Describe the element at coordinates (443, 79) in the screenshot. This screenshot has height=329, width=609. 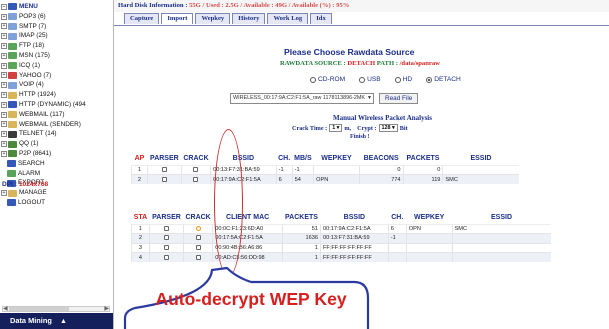
I see `source-radio: DETACH` at that location.